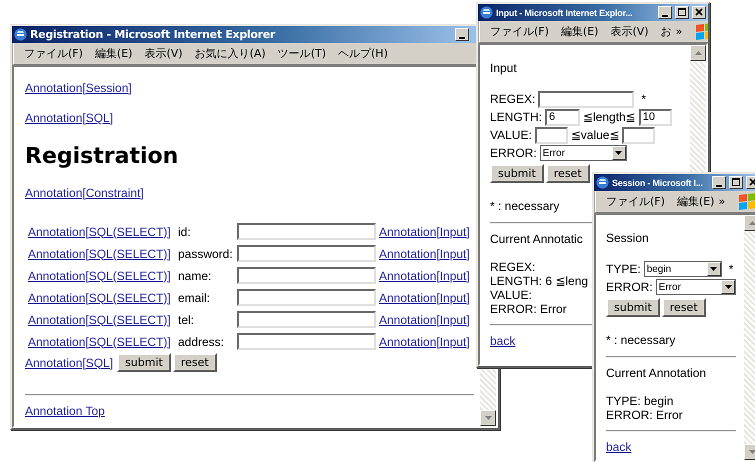  Describe the element at coordinates (503, 68) in the screenshot. I see `page-heading: Input` at that location.